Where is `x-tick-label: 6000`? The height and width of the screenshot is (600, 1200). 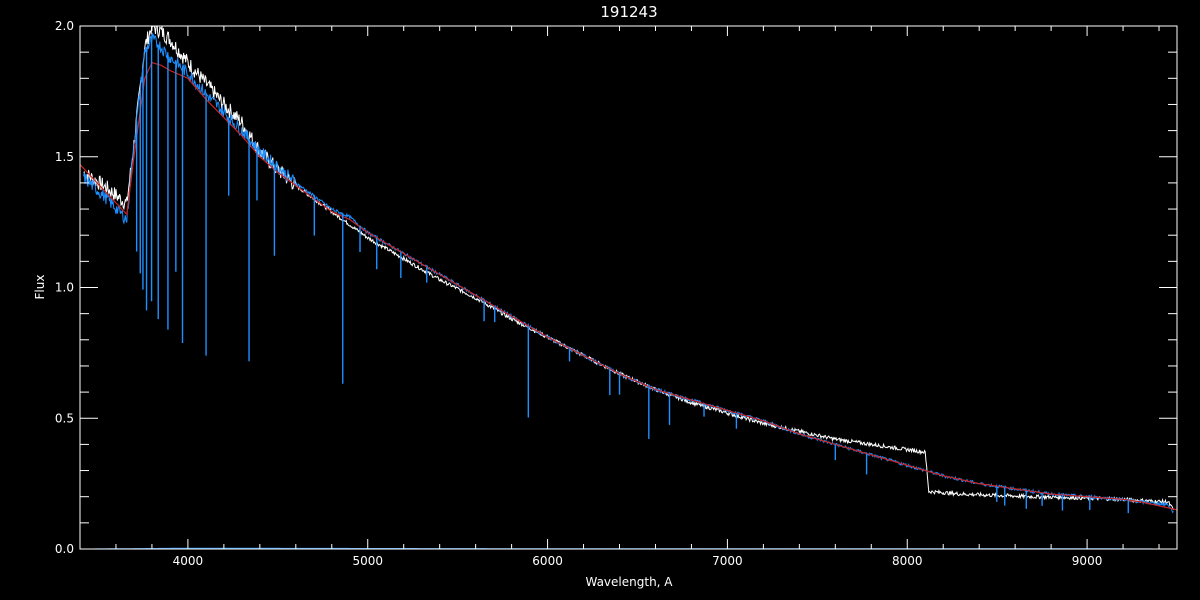
x-tick-label: 6000 is located at coordinates (547, 561).